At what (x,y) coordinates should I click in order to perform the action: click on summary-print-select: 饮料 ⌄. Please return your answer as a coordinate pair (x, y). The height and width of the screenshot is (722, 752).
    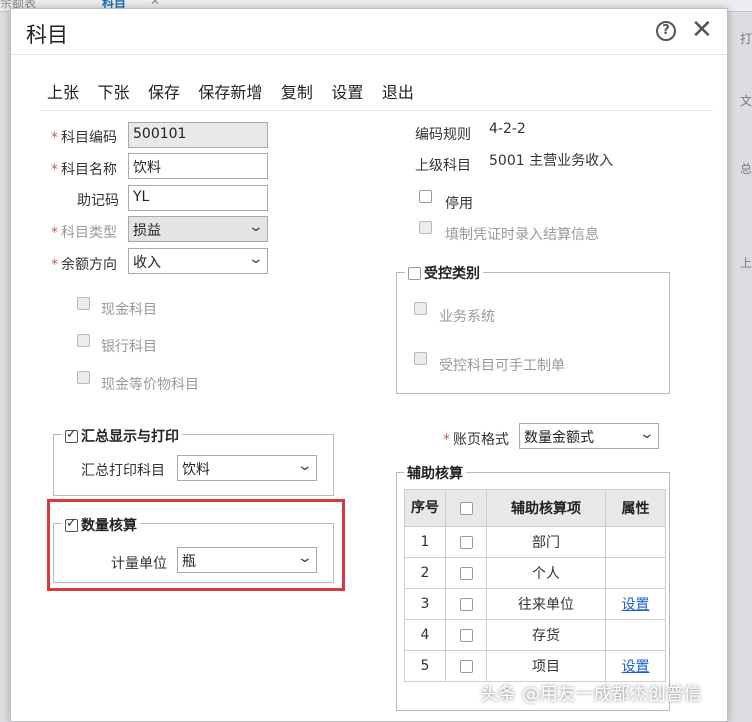
    Looking at the image, I should click on (247, 468).